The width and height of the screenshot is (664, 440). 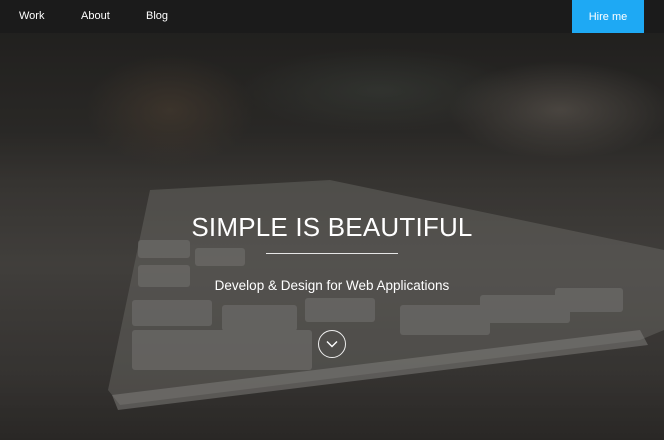 I want to click on scroll-down-button, so click(x=332, y=344).